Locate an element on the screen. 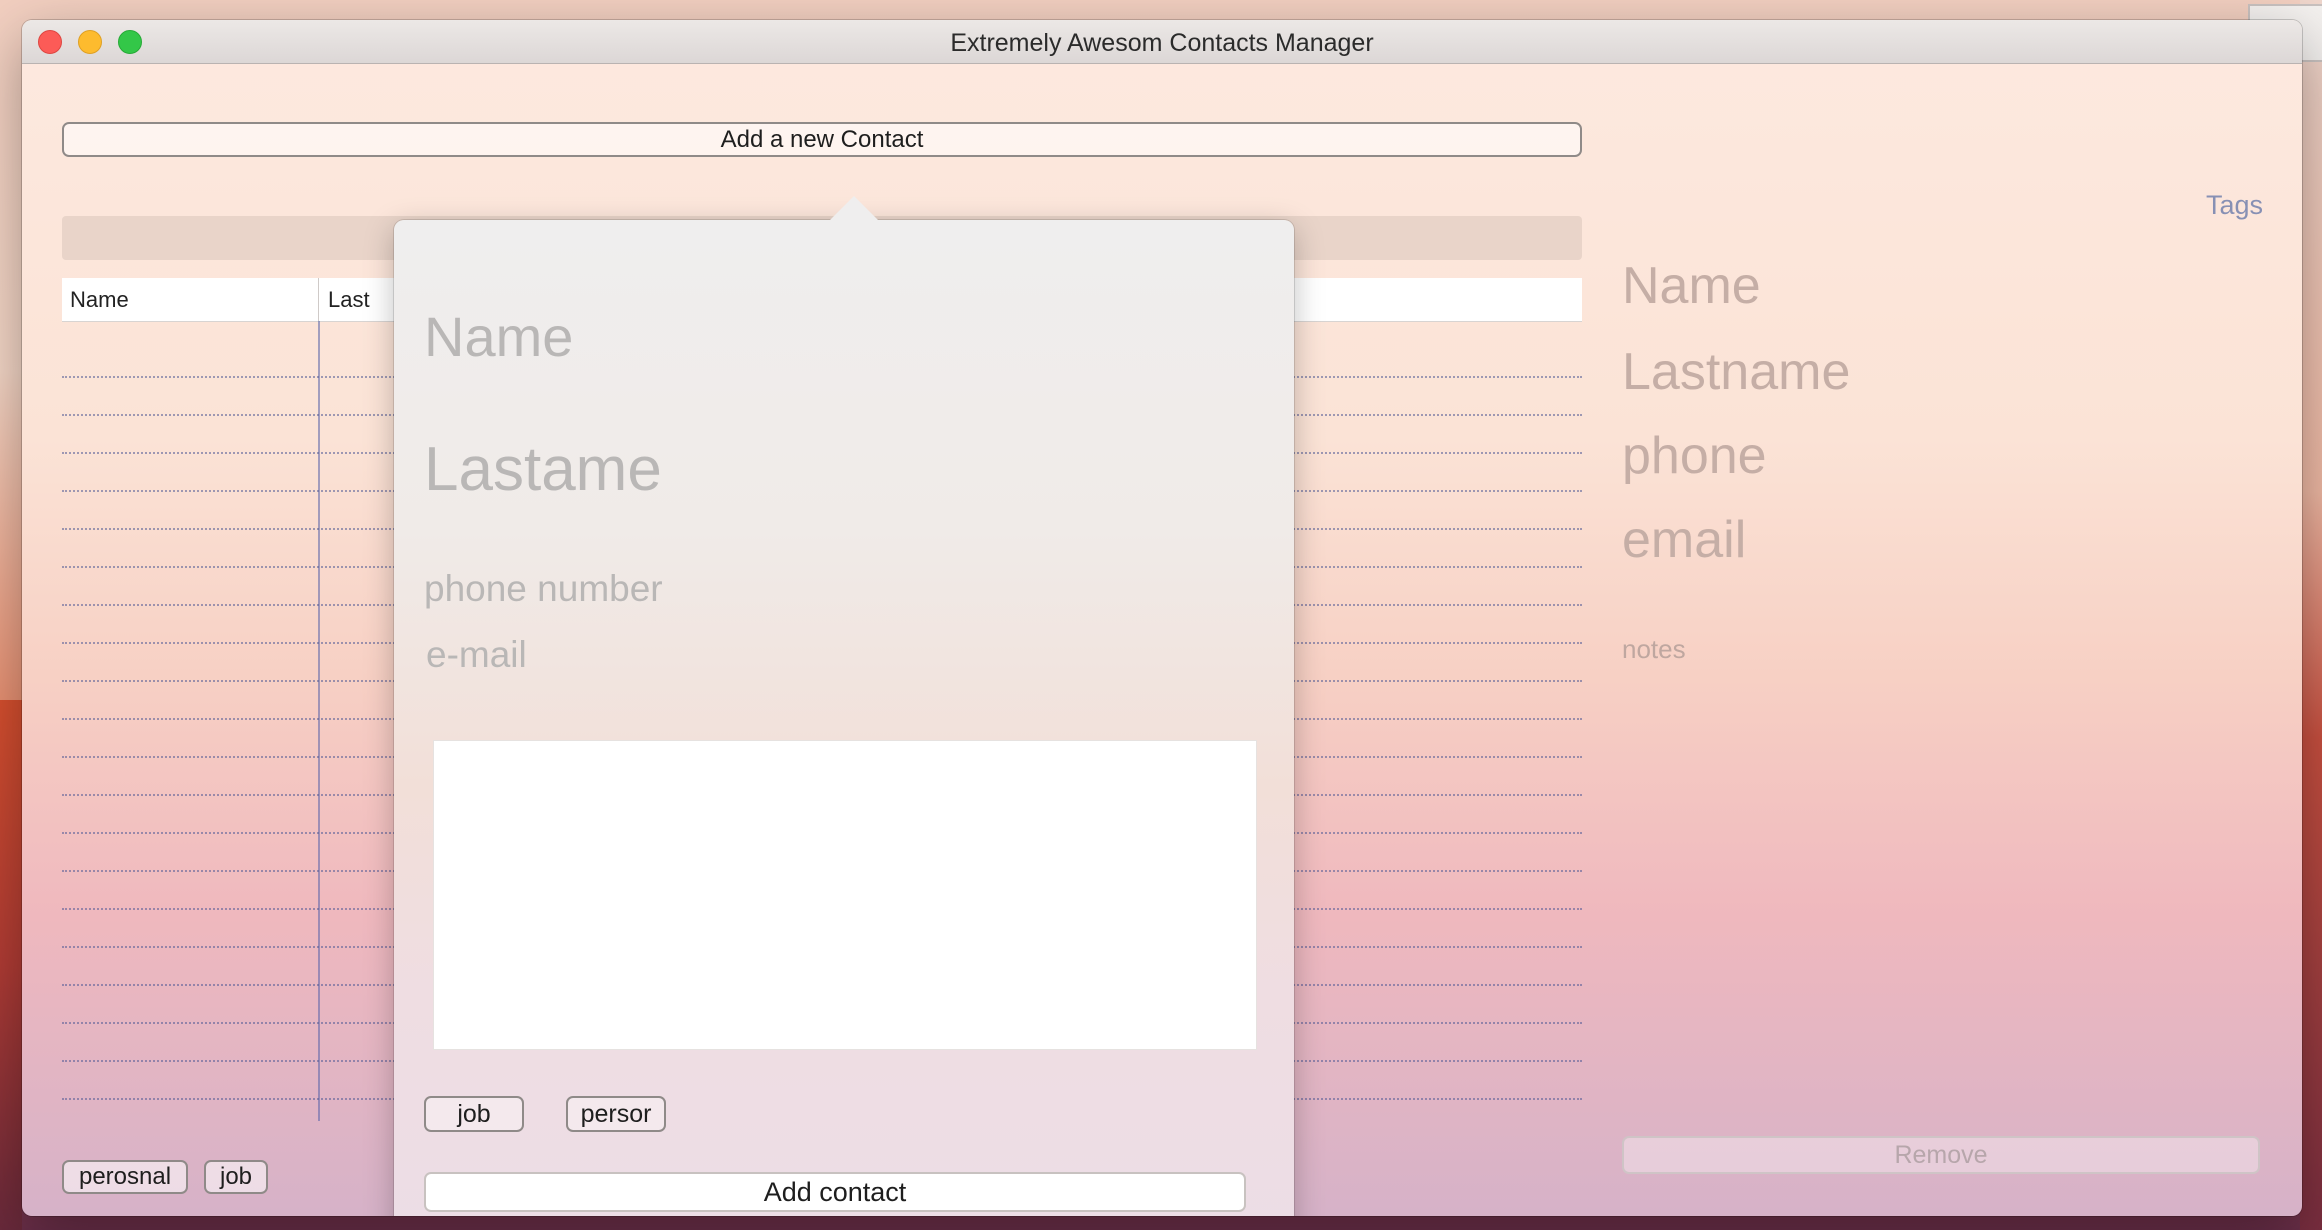 The width and height of the screenshot is (2322, 1230). popover-tag-job-button: job is located at coordinates (474, 1114).